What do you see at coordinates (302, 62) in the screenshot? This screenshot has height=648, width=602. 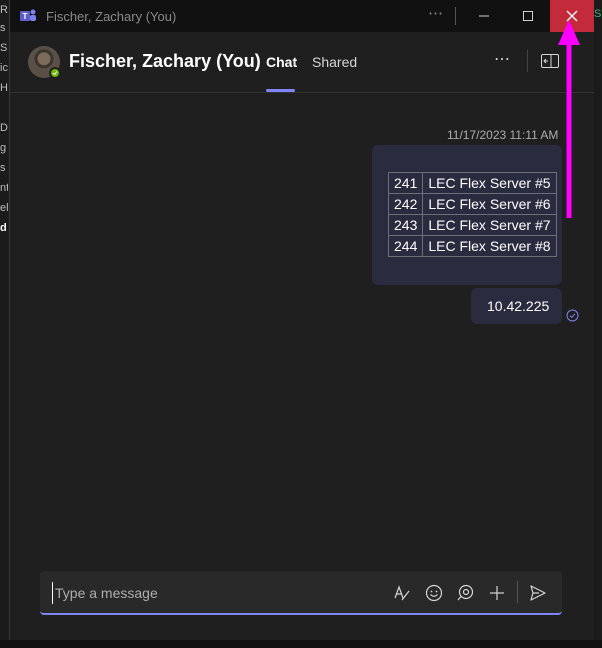 I see `chat-header: Fischer, Zachary (You) Chat Shared ⋯` at bounding box center [302, 62].